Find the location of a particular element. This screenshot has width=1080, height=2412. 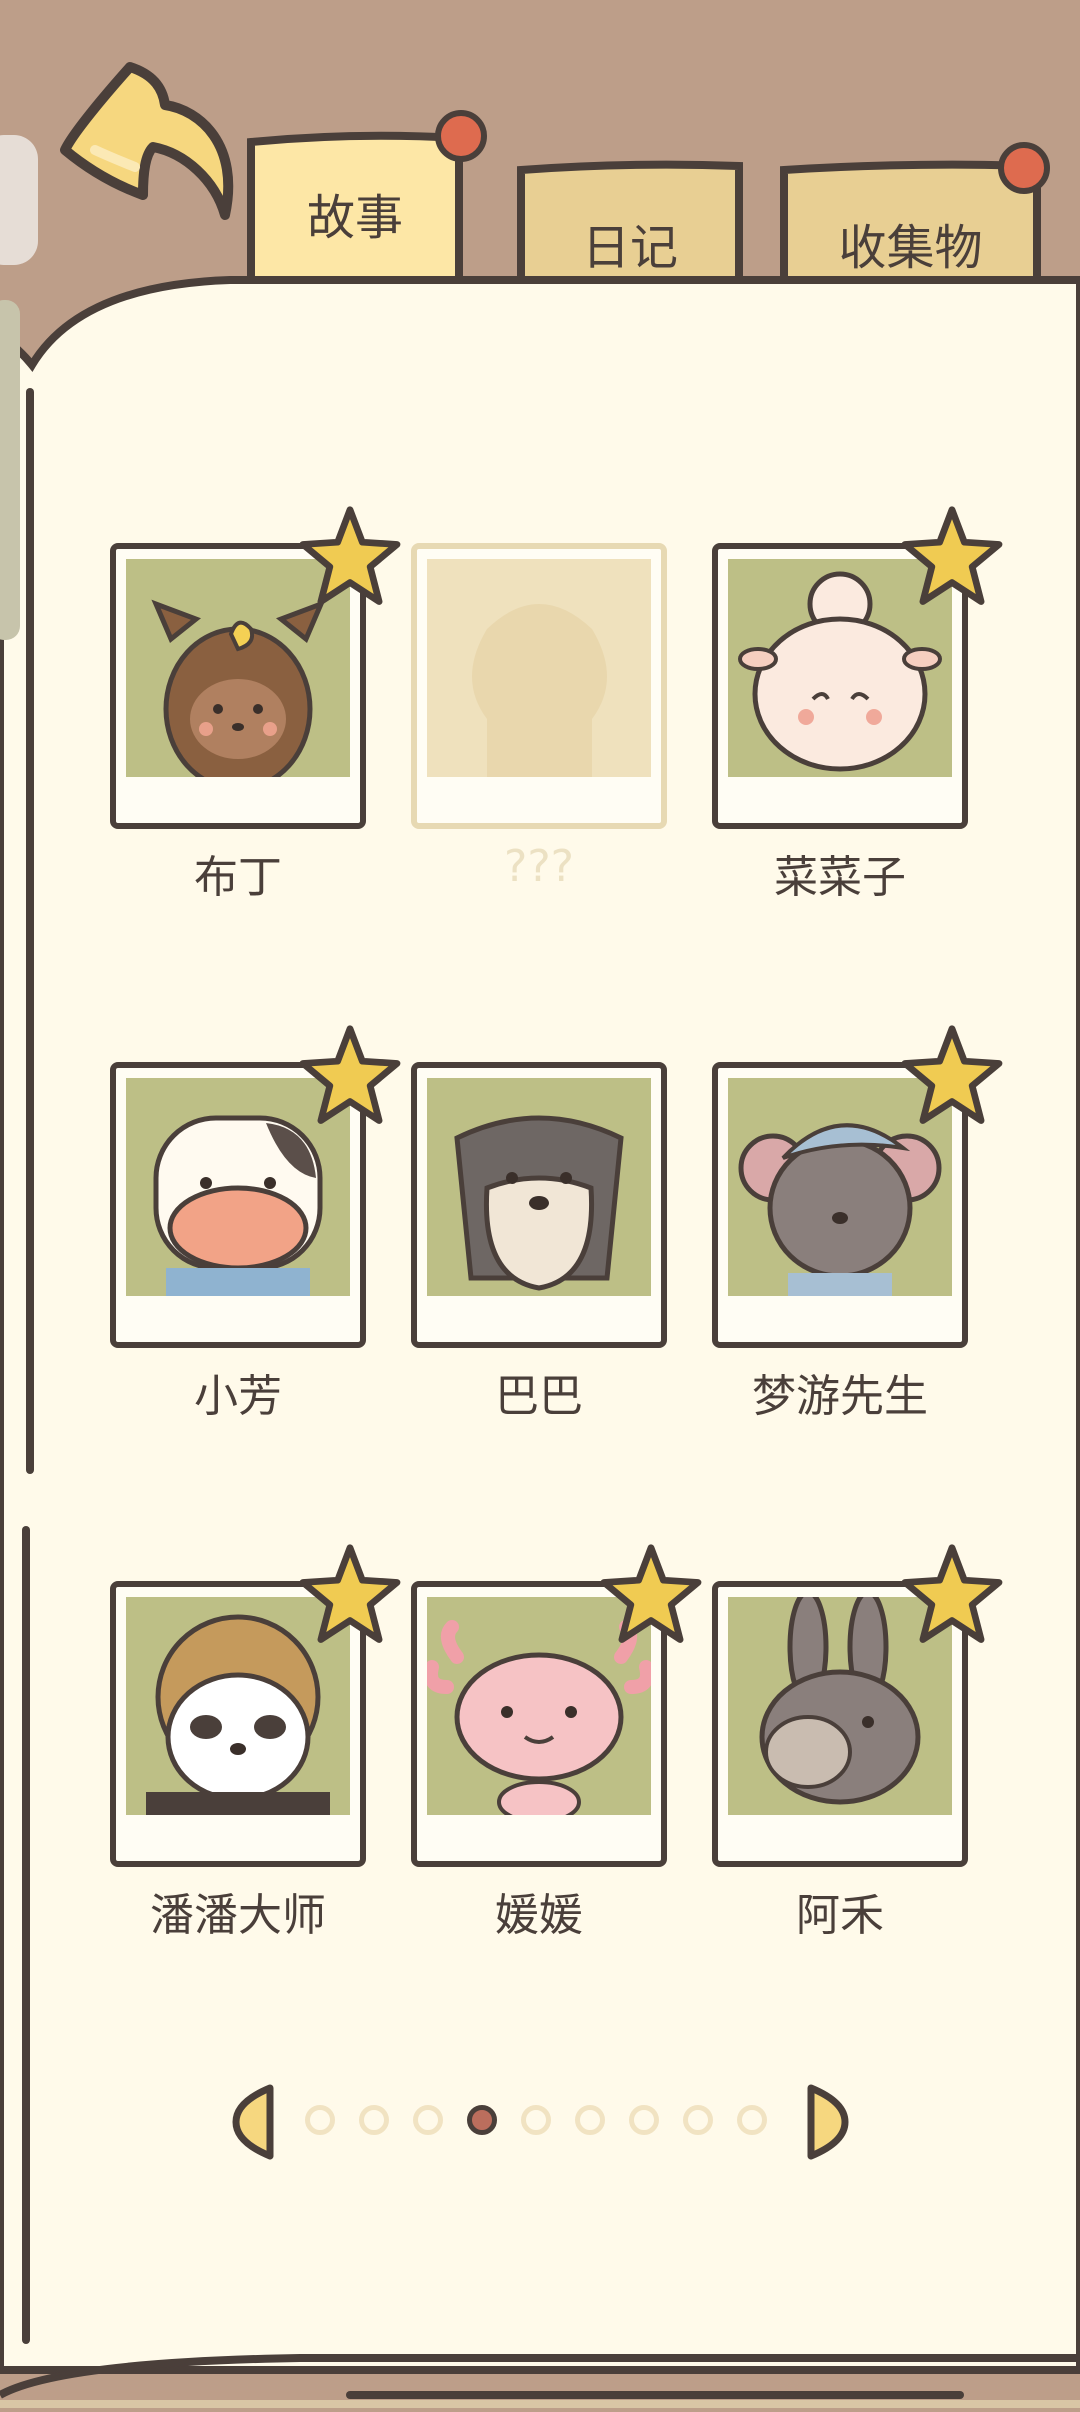

character-card: 阿禾 is located at coordinates (857, 1742).